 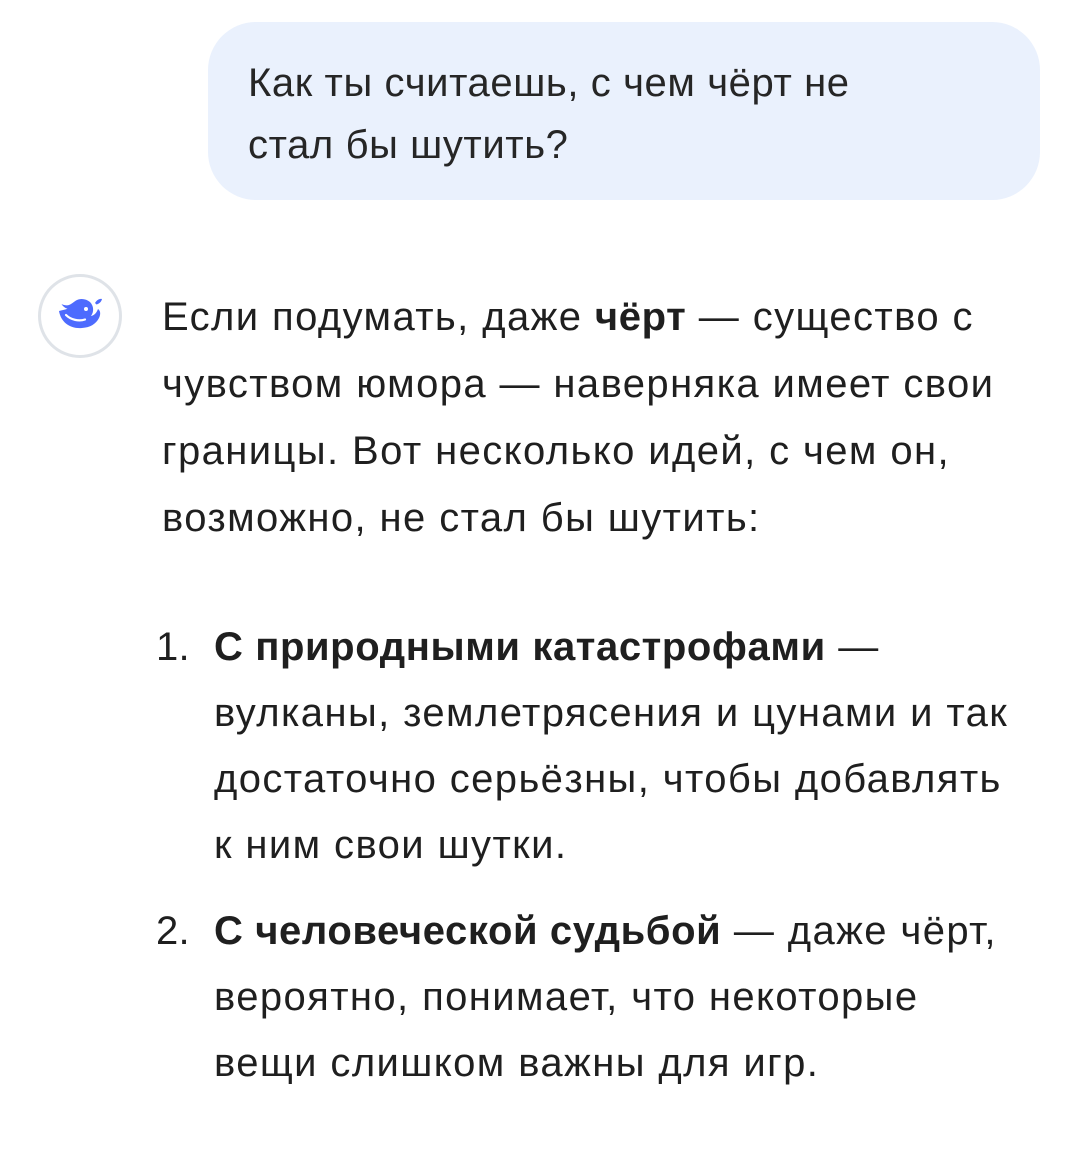 I want to click on intro-text: Если подумать, даже, so click(x=378, y=317).